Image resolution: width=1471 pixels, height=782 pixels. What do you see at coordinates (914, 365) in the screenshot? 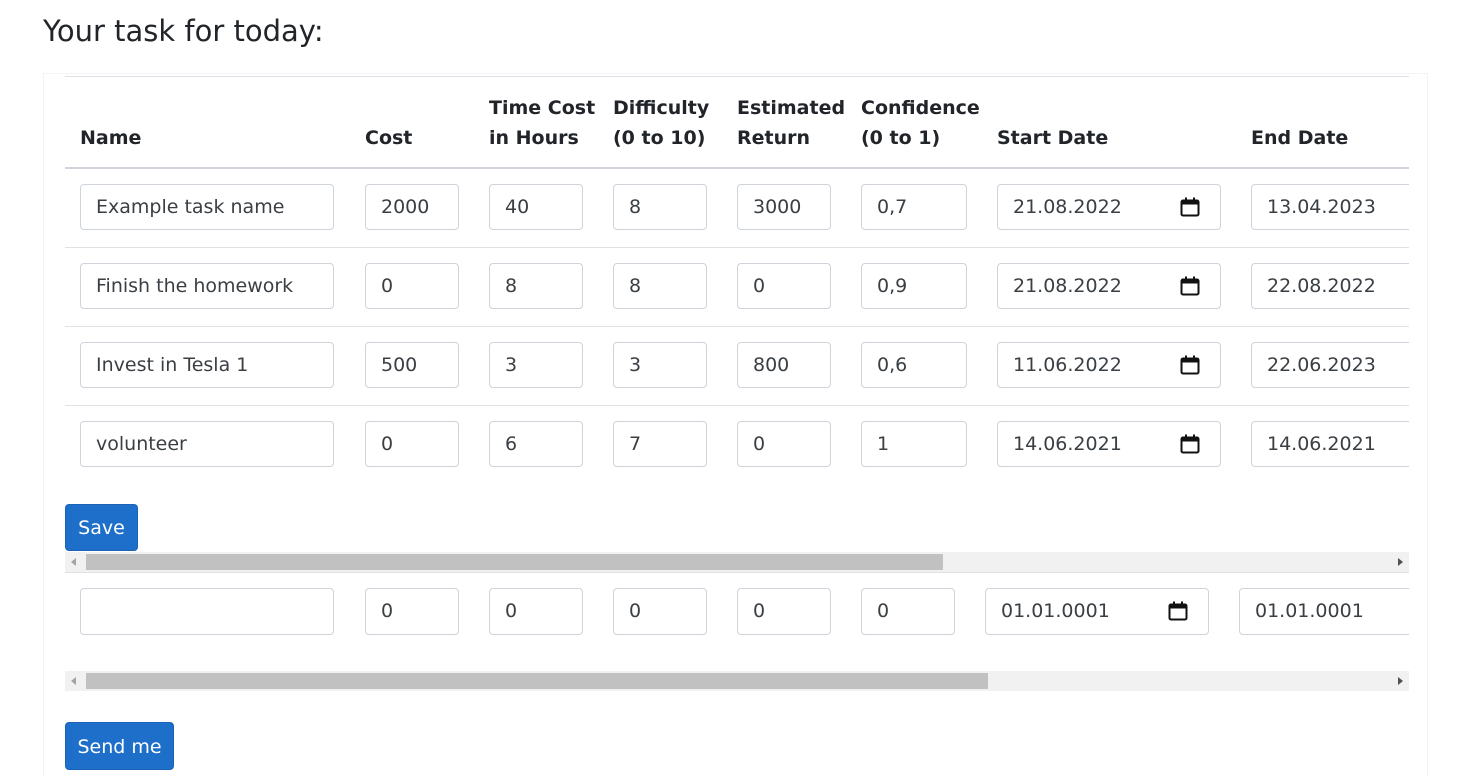
I see `confidence-input: 0,6` at bounding box center [914, 365].